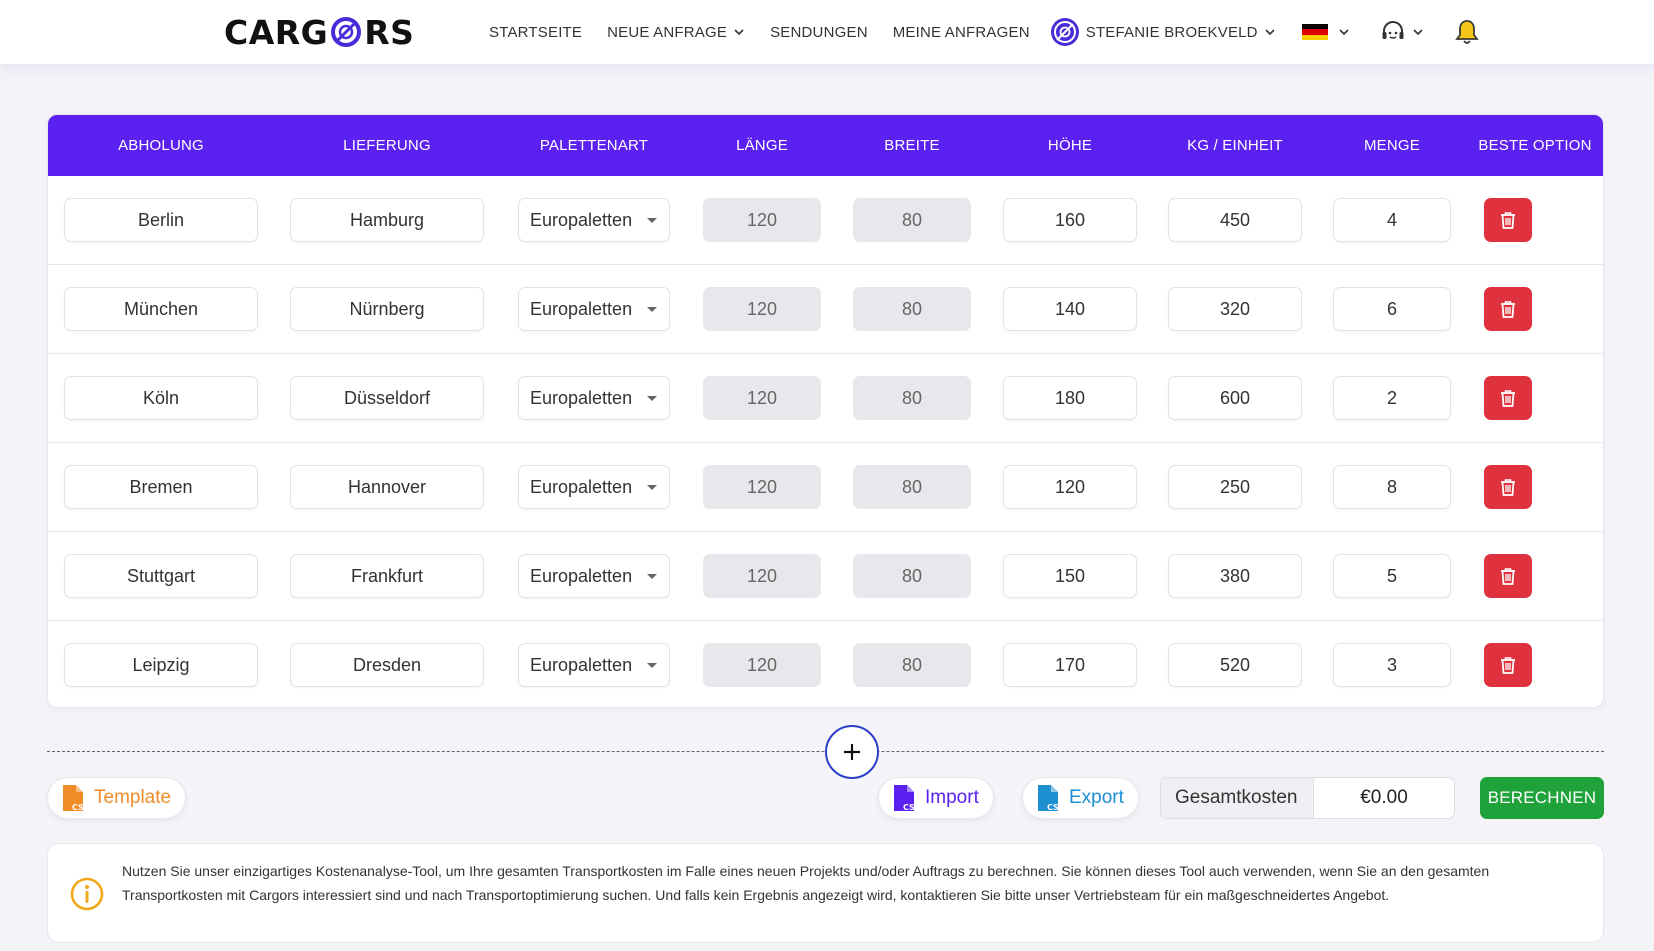 This screenshot has height=951, width=1654. I want to click on notifications-button, so click(1467, 32).